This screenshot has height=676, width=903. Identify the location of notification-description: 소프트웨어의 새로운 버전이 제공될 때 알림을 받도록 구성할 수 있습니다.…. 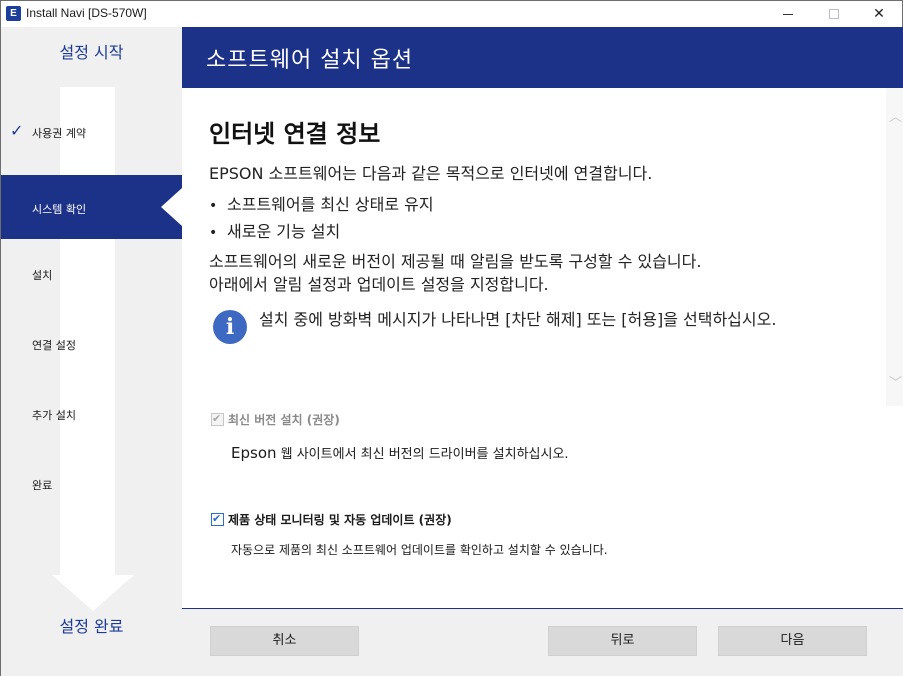
(455, 273).